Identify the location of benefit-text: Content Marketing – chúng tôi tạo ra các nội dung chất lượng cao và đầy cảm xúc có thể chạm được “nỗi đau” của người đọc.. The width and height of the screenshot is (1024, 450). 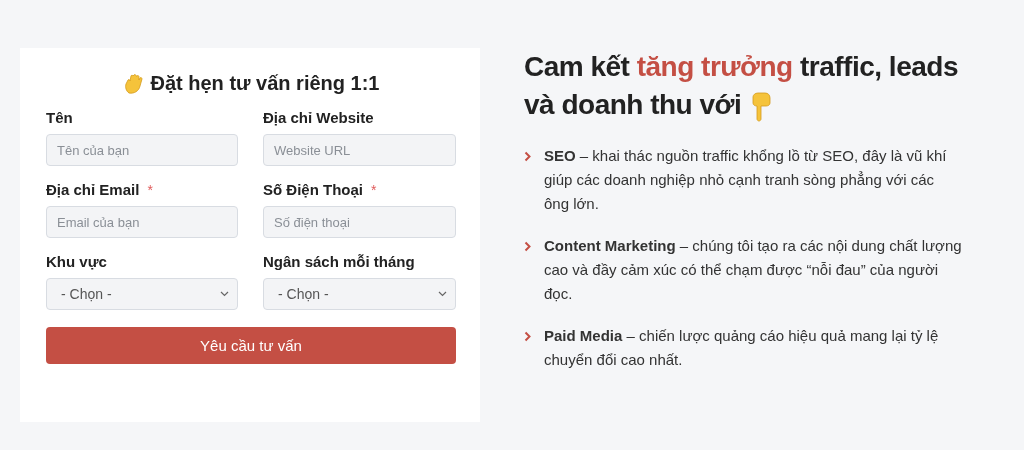
(753, 270).